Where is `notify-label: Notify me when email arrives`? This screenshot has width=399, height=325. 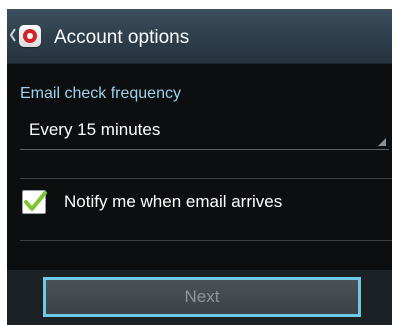
notify-label: Notify me when email arrives is located at coordinates (173, 201).